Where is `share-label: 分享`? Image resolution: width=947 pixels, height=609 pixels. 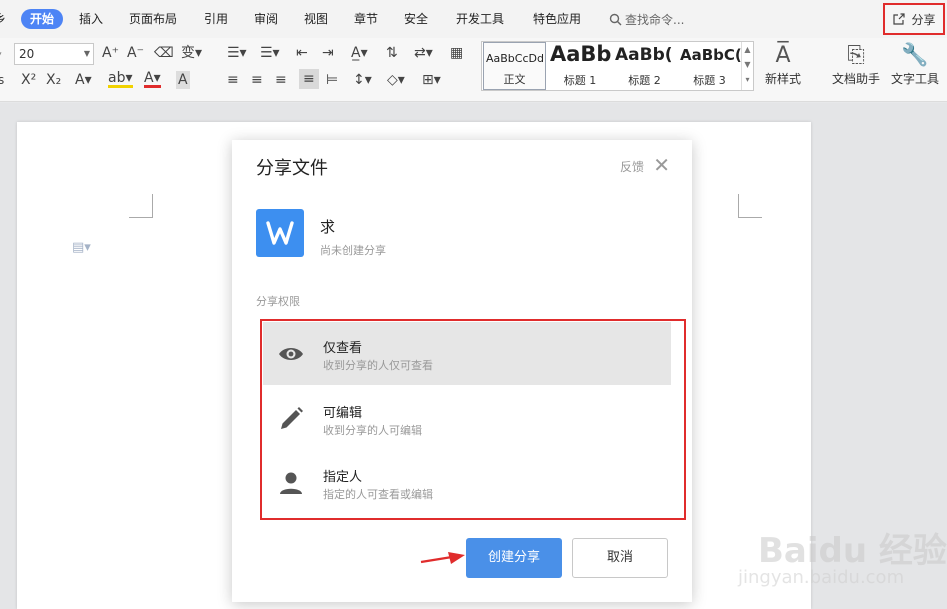 share-label: 分享 is located at coordinates (923, 19).